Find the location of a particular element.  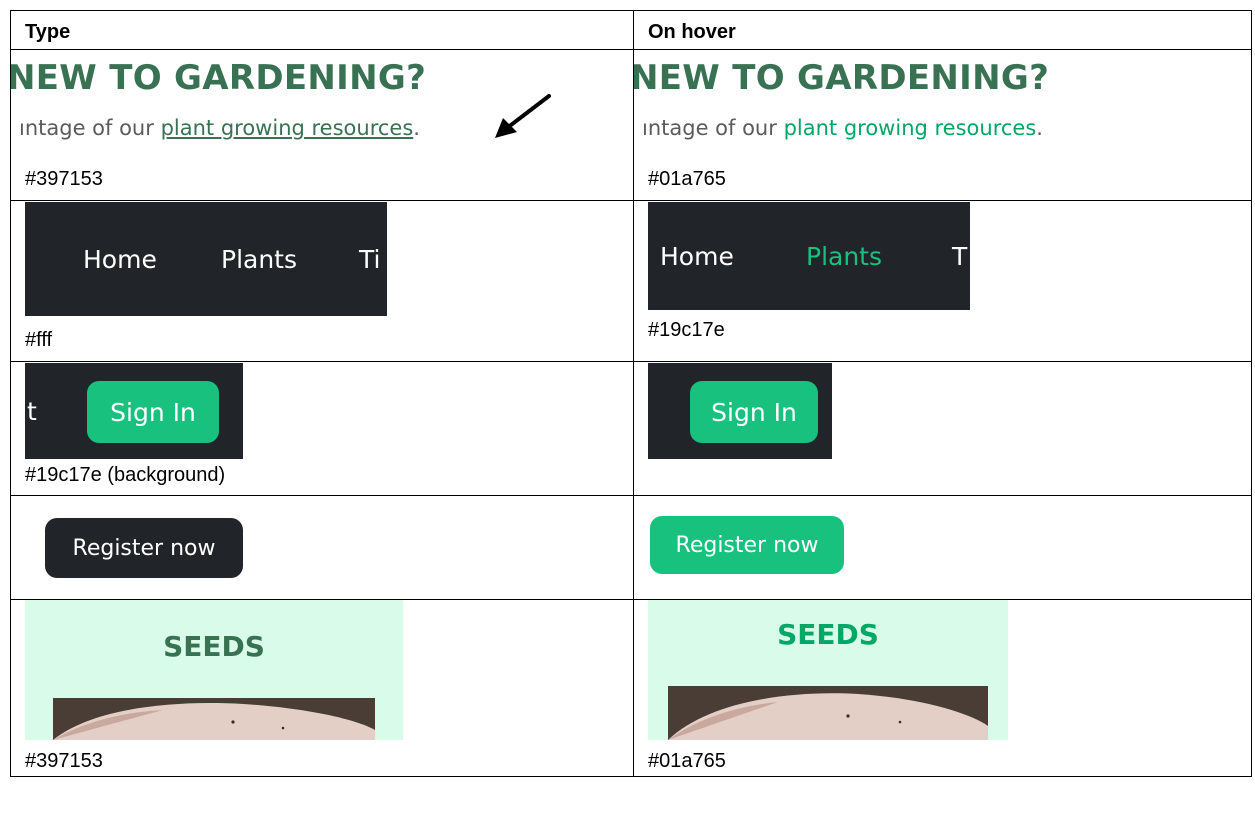

header-cell-type: Type is located at coordinates (322, 30).